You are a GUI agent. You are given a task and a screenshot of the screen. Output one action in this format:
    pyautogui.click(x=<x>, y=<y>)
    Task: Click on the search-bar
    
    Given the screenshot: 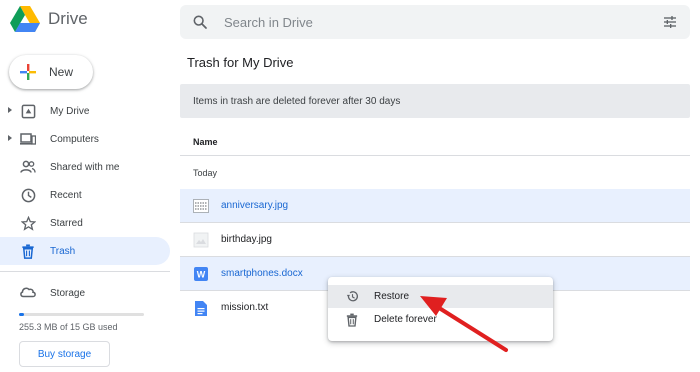 What is the action you would take?
    pyautogui.click(x=435, y=22)
    